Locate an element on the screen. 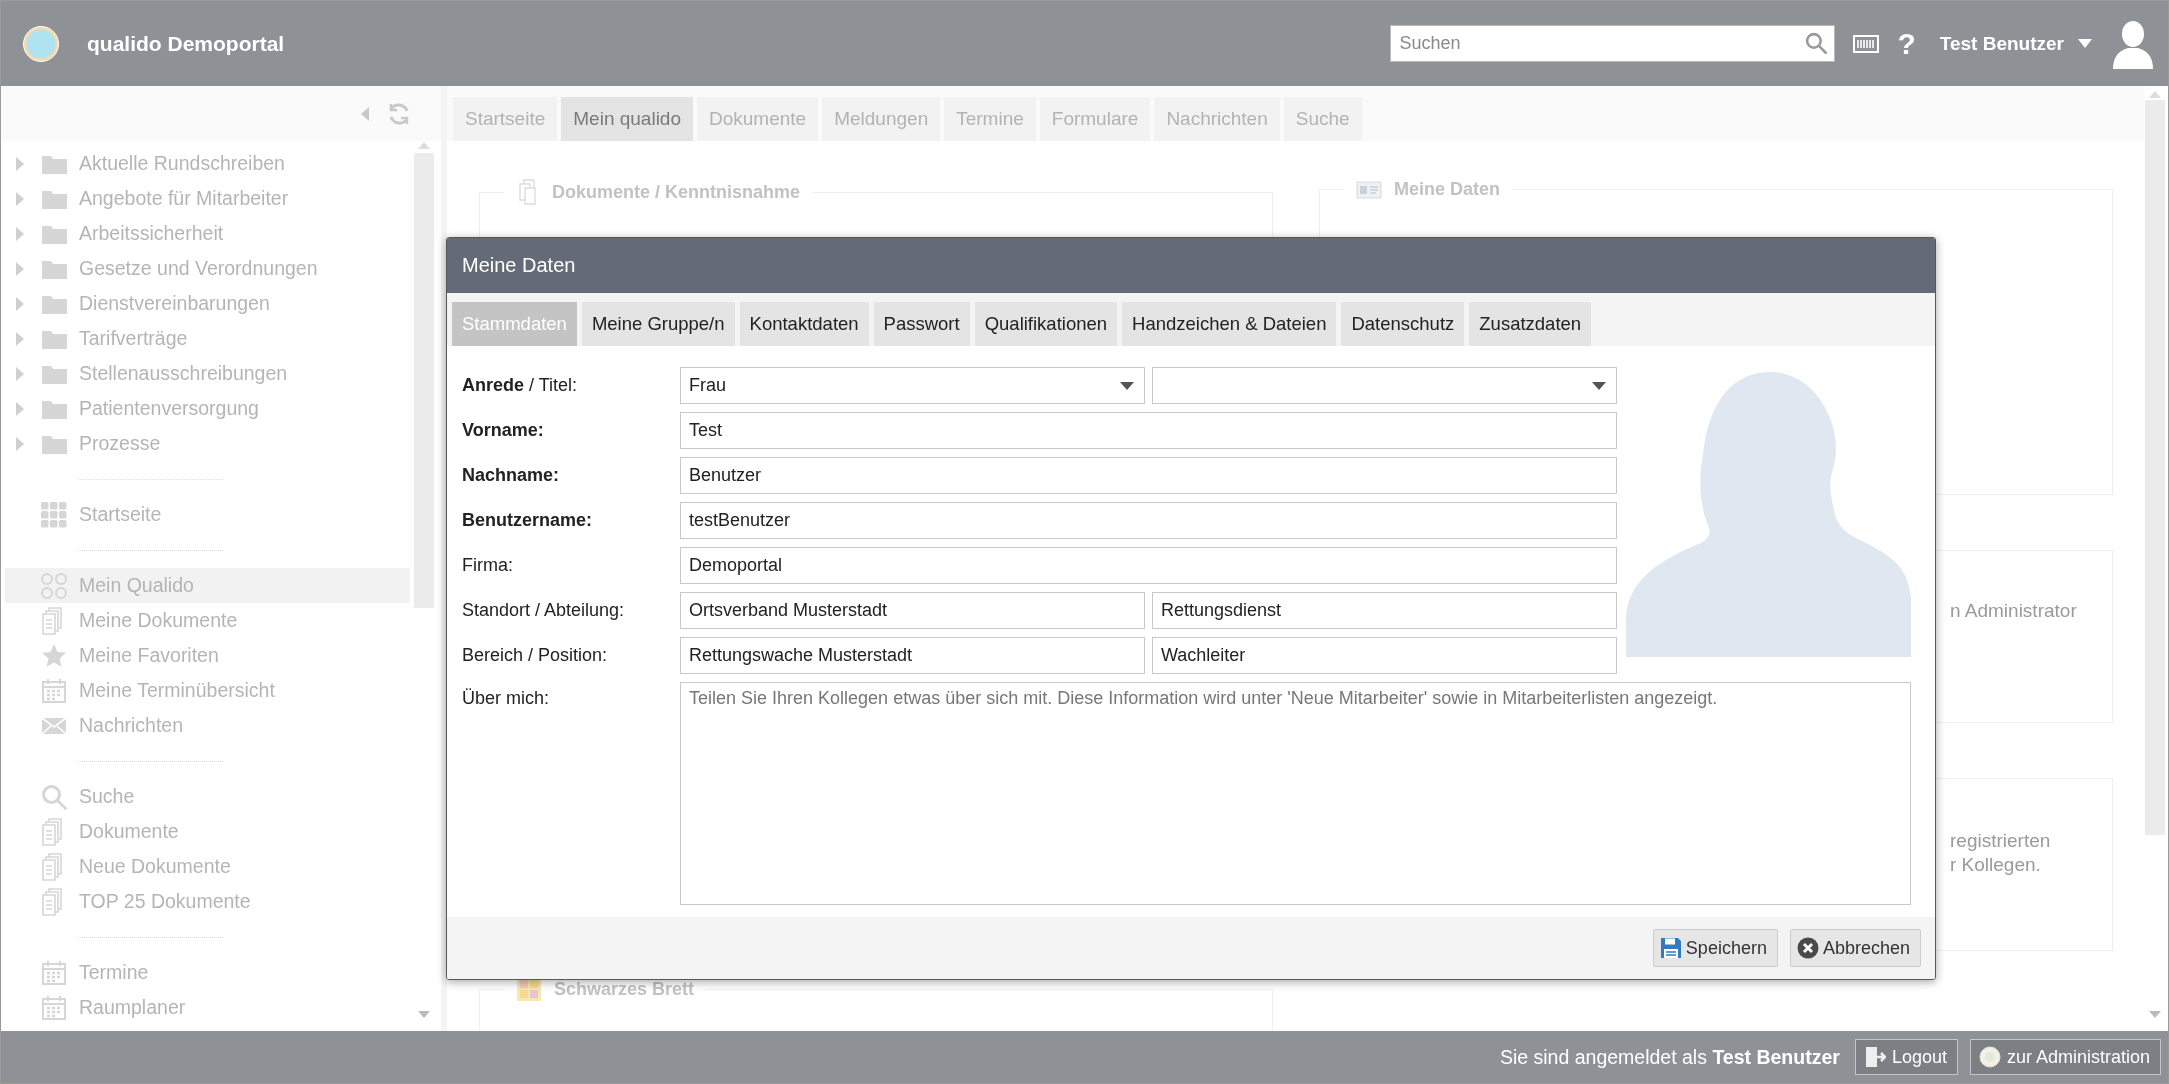  input-field: Benutzer is located at coordinates (1148, 475).